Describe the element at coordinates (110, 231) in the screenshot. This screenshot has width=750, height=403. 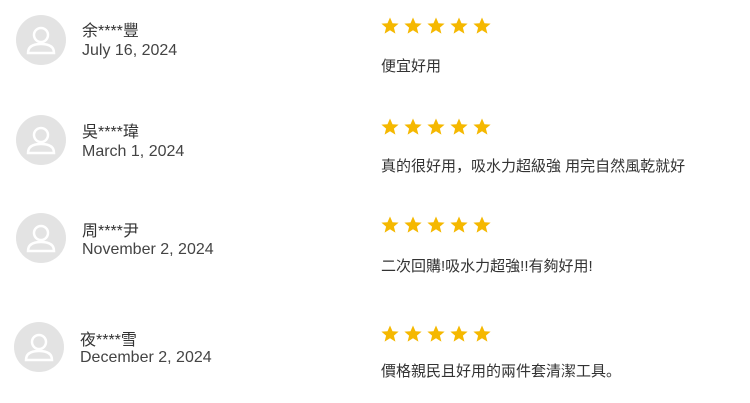
I see `reviewer-name: 周****尹` at that location.